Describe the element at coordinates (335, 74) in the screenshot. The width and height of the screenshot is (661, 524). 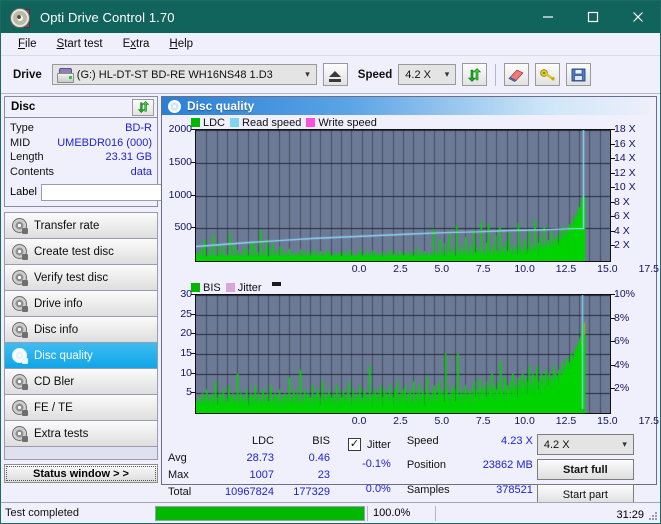
I see `eject-button` at that location.